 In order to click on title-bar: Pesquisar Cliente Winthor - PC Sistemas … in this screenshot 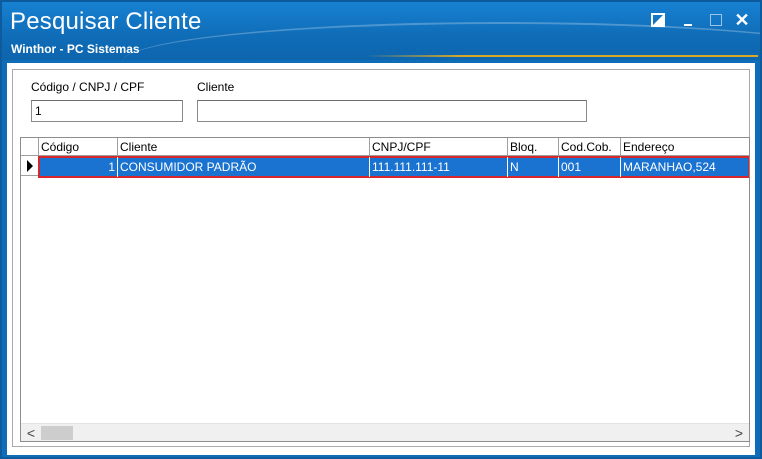, I will do `click(381, 31)`.